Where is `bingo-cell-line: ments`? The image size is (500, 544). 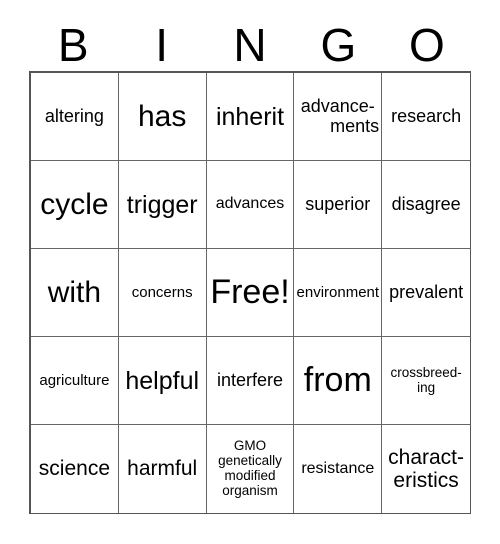
bingo-cell-line: ments is located at coordinates (355, 125).